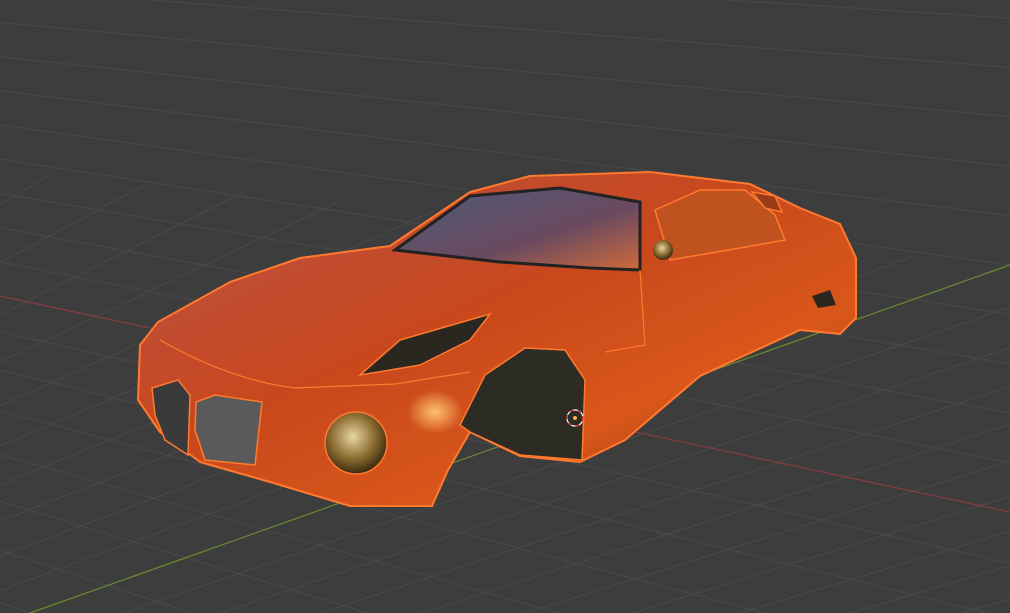 This screenshot has height=613, width=1010. Describe the element at coordinates (435, 412) in the screenshot. I see `body-highlight` at that location.